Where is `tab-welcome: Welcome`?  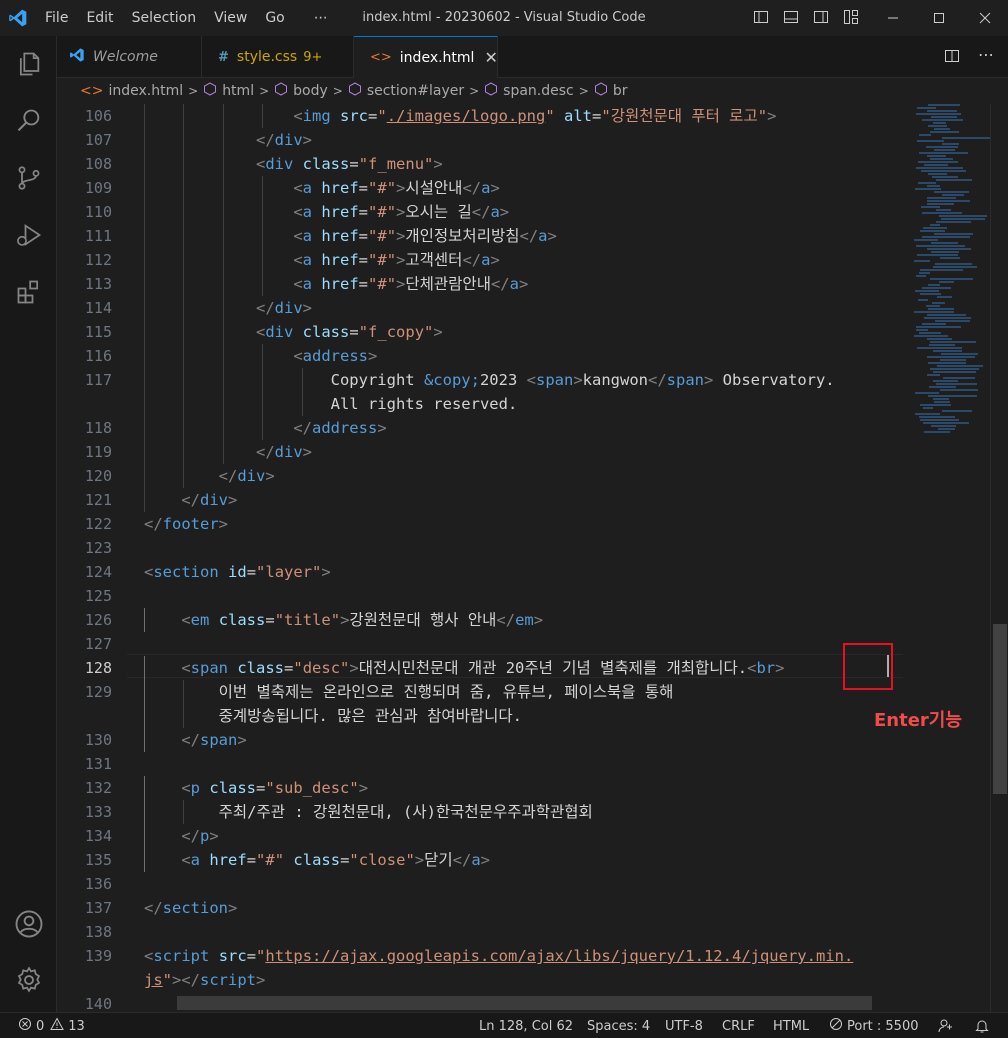 tab-welcome: Welcome is located at coordinates (129, 57).